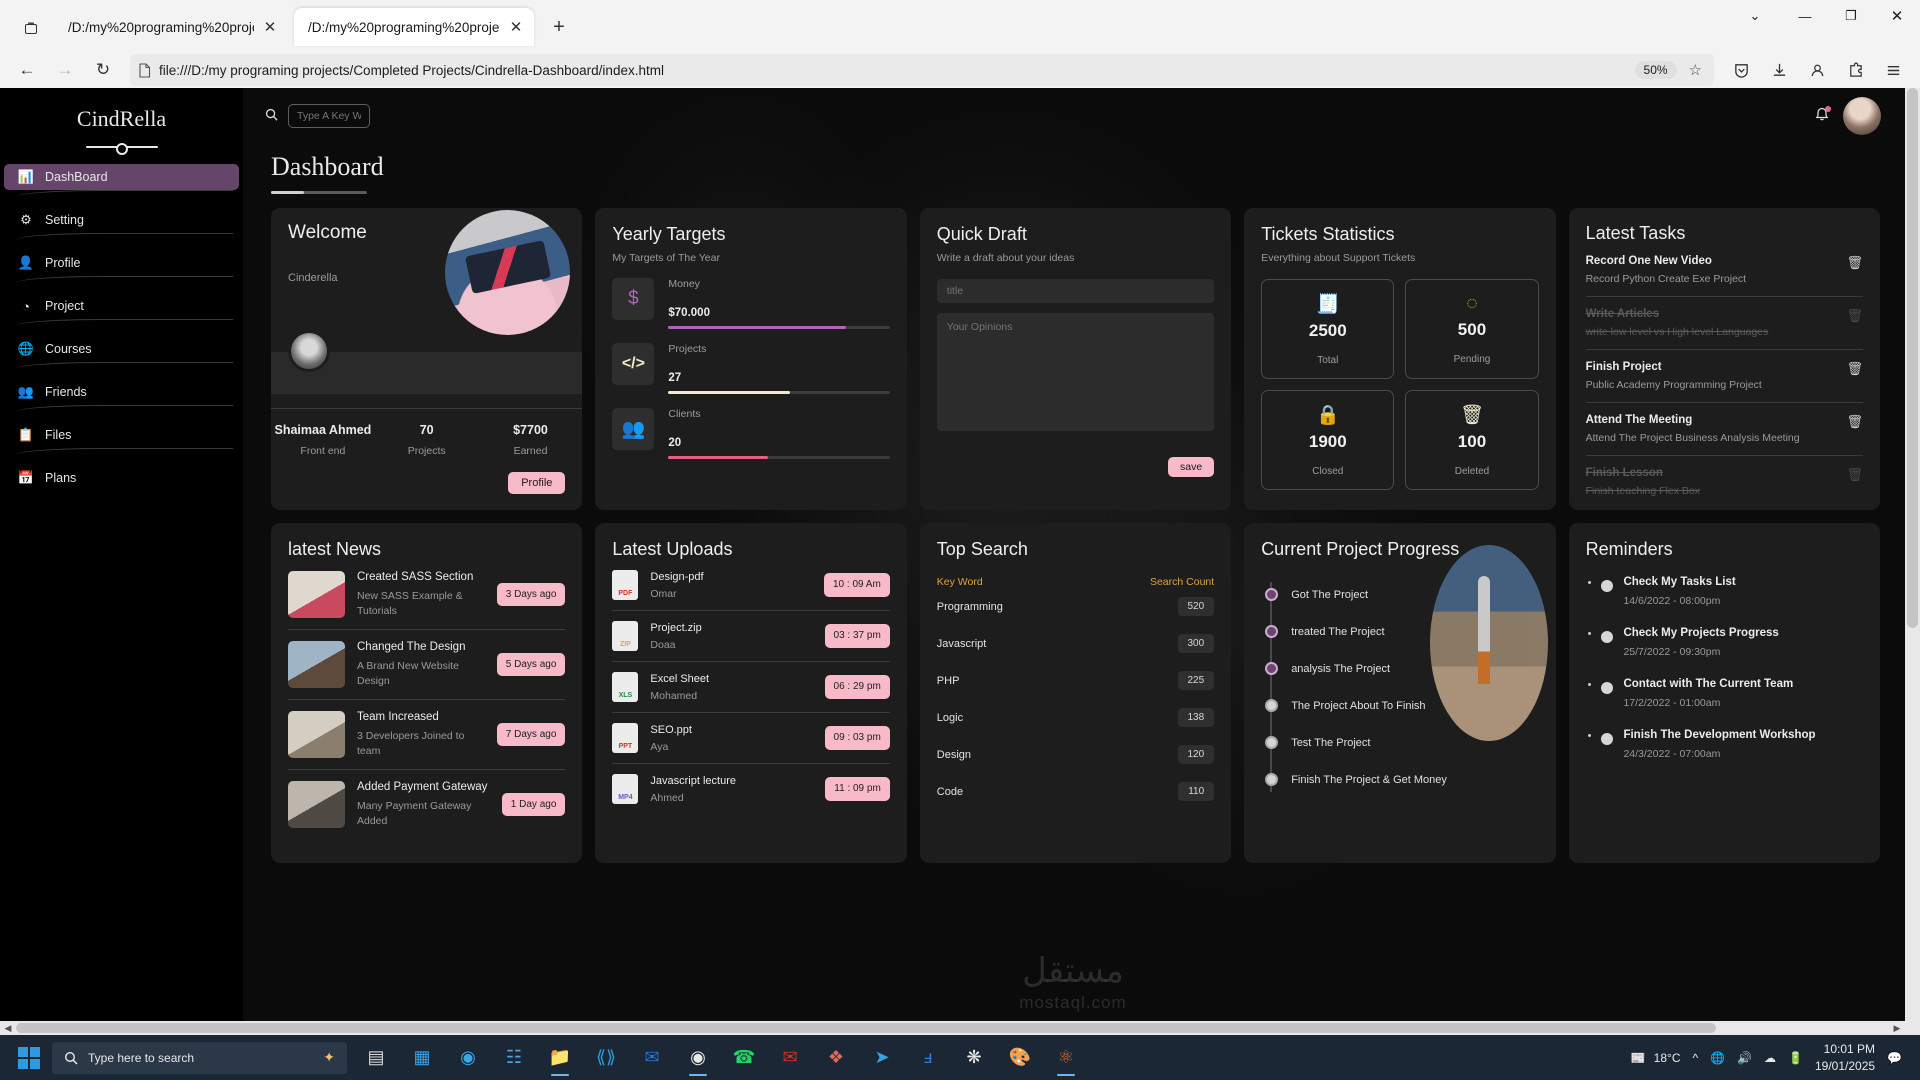  I want to click on sidebar-item-label: Profile, so click(63, 263).